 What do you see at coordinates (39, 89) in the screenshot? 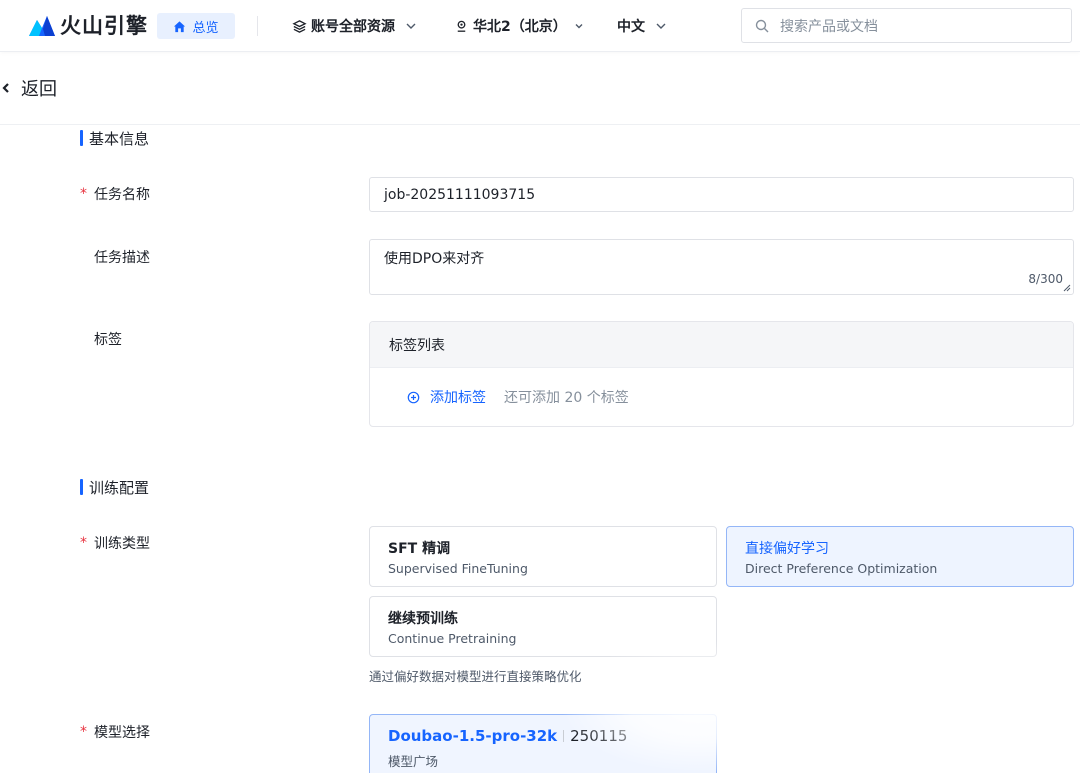
I see `back-label: 返回` at bounding box center [39, 89].